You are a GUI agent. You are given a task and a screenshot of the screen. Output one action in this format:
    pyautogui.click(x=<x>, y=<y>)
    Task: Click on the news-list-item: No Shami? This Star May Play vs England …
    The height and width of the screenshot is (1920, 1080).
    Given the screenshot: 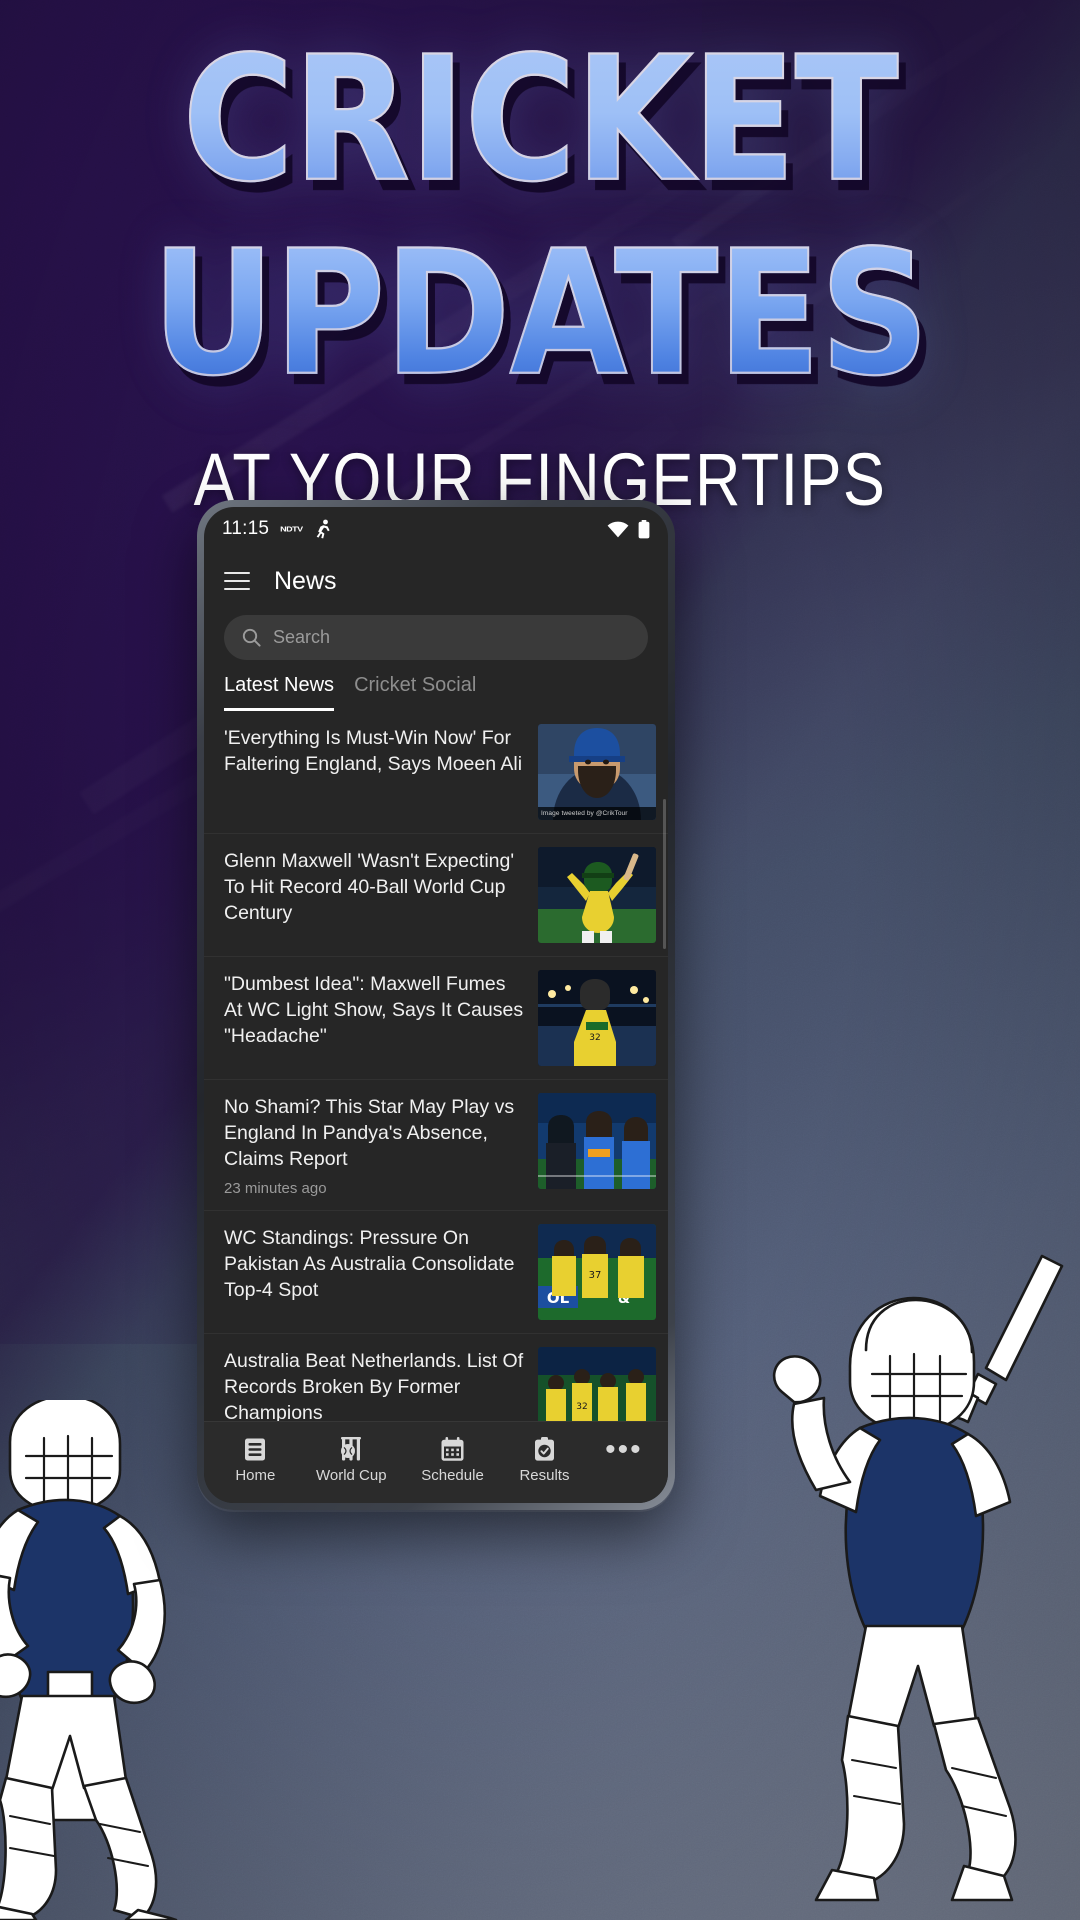 What is the action you would take?
    pyautogui.click(x=436, y=1145)
    